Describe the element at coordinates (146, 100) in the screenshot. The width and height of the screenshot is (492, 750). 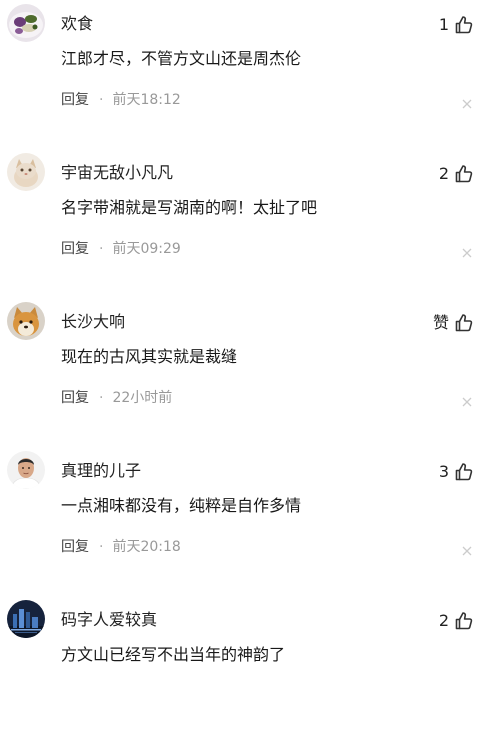
I see `timestamp: 前天18:12` at that location.